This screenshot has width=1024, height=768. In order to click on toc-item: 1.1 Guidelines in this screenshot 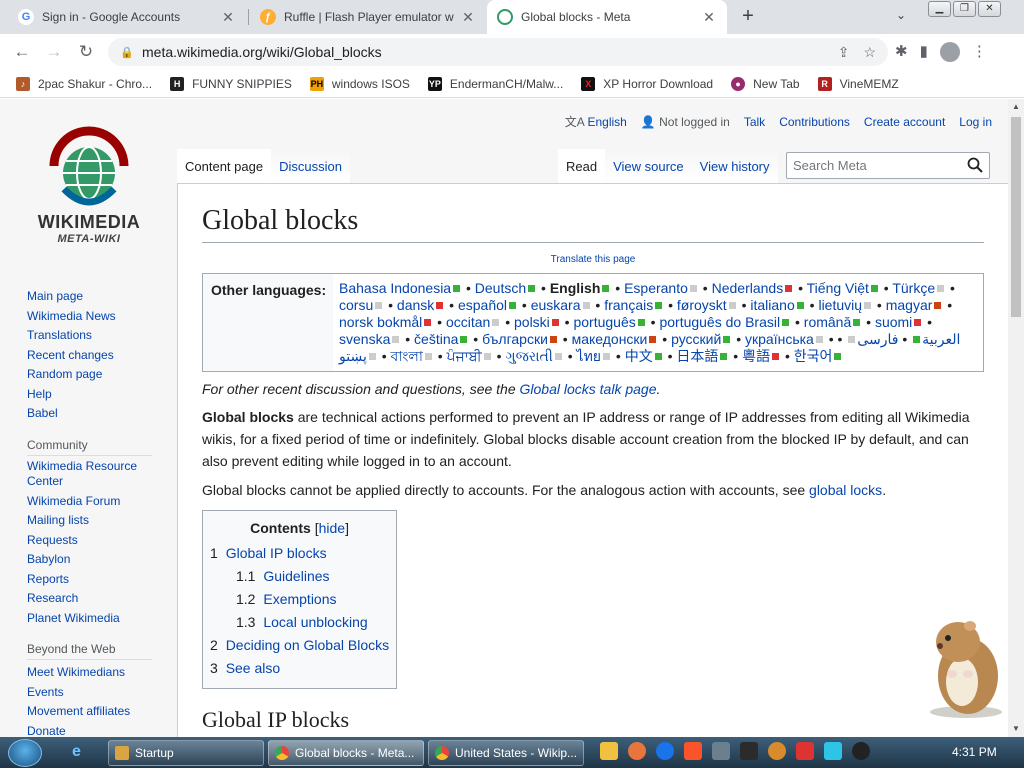, I will do `click(299, 576)`.